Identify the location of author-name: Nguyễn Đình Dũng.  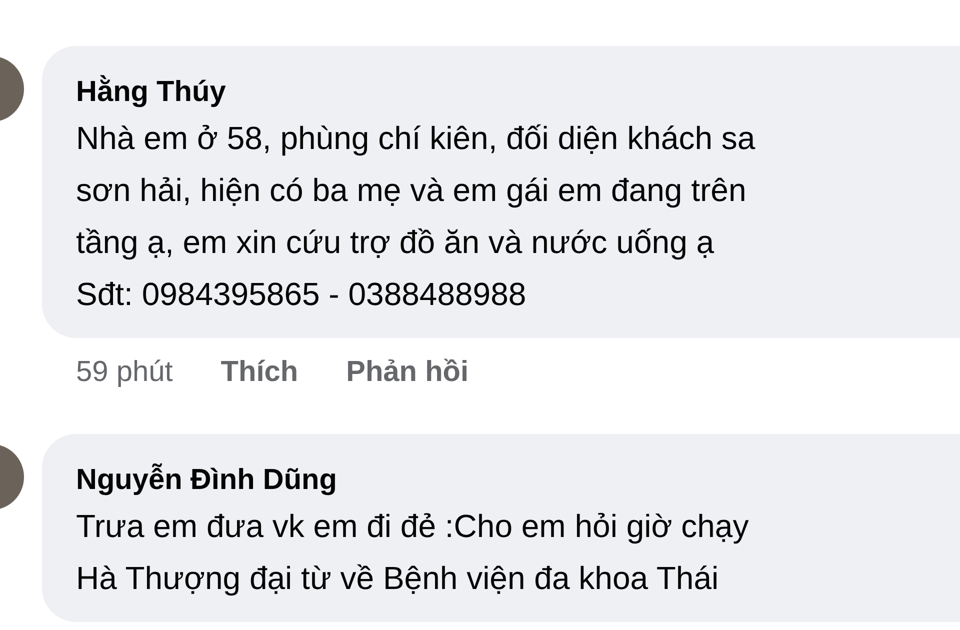
(518, 480).